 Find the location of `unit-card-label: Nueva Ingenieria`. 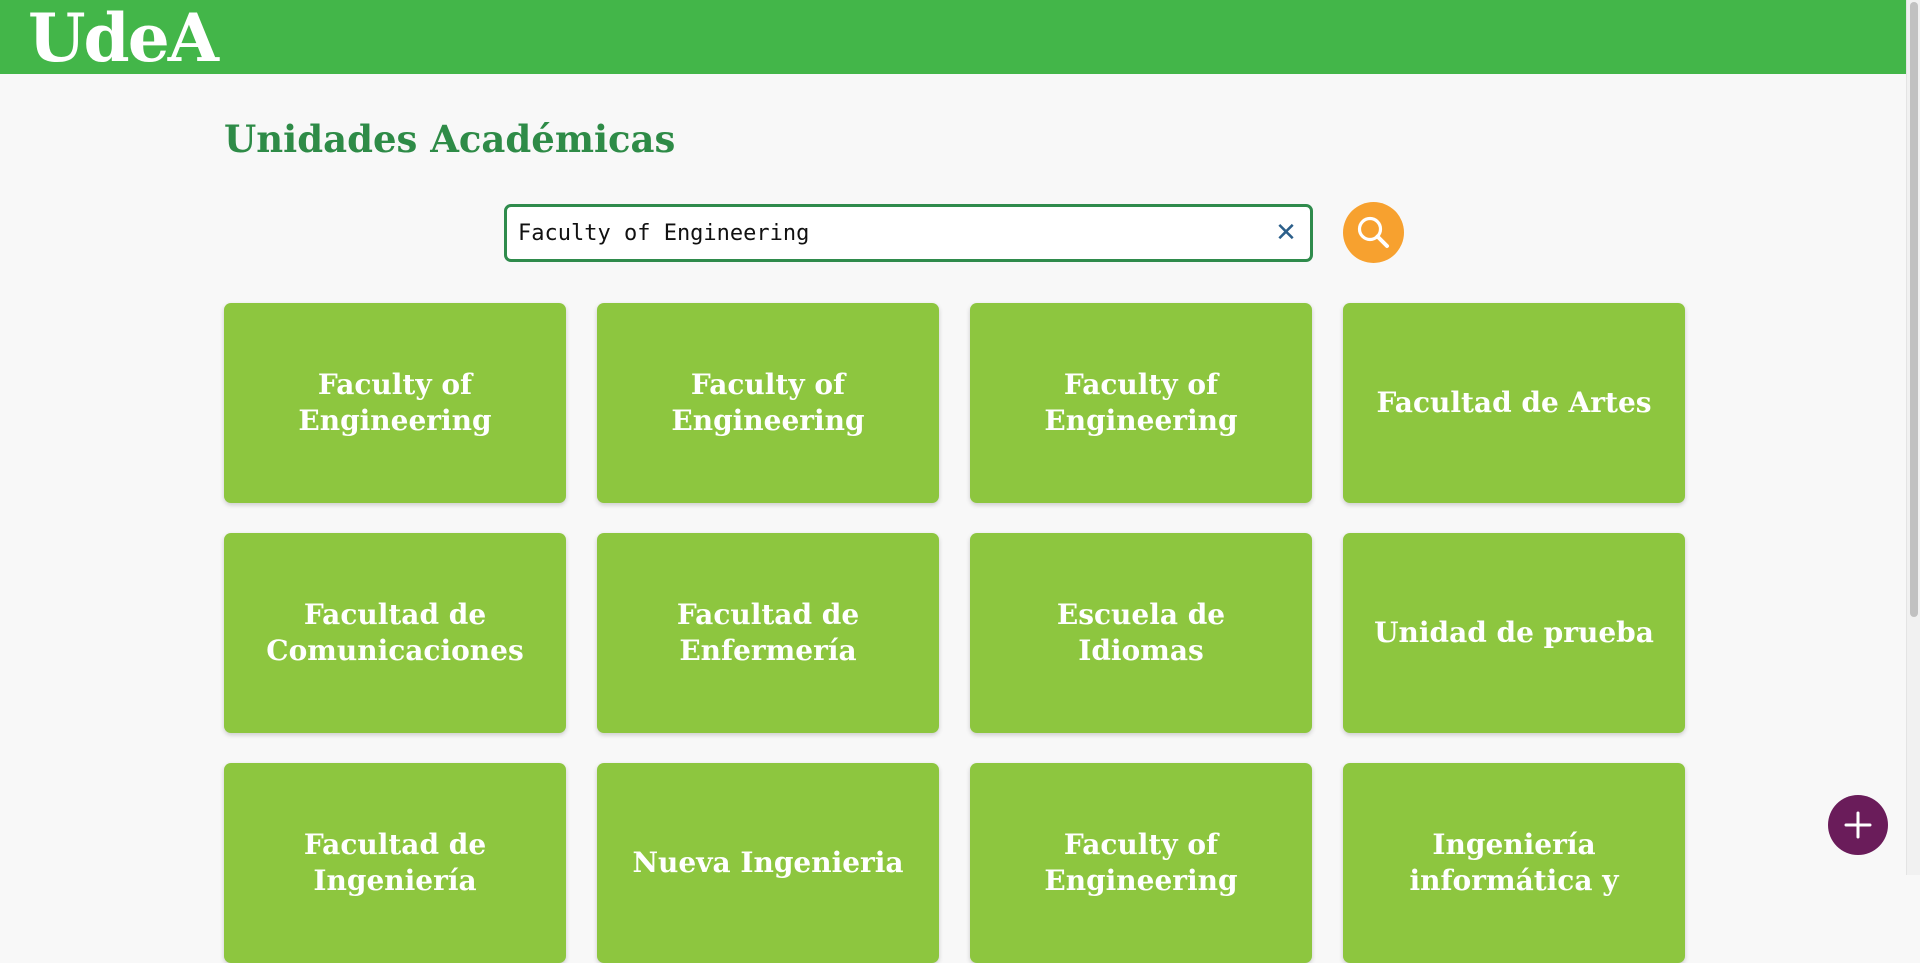

unit-card-label: Nueva Ingenieria is located at coordinates (768, 862).